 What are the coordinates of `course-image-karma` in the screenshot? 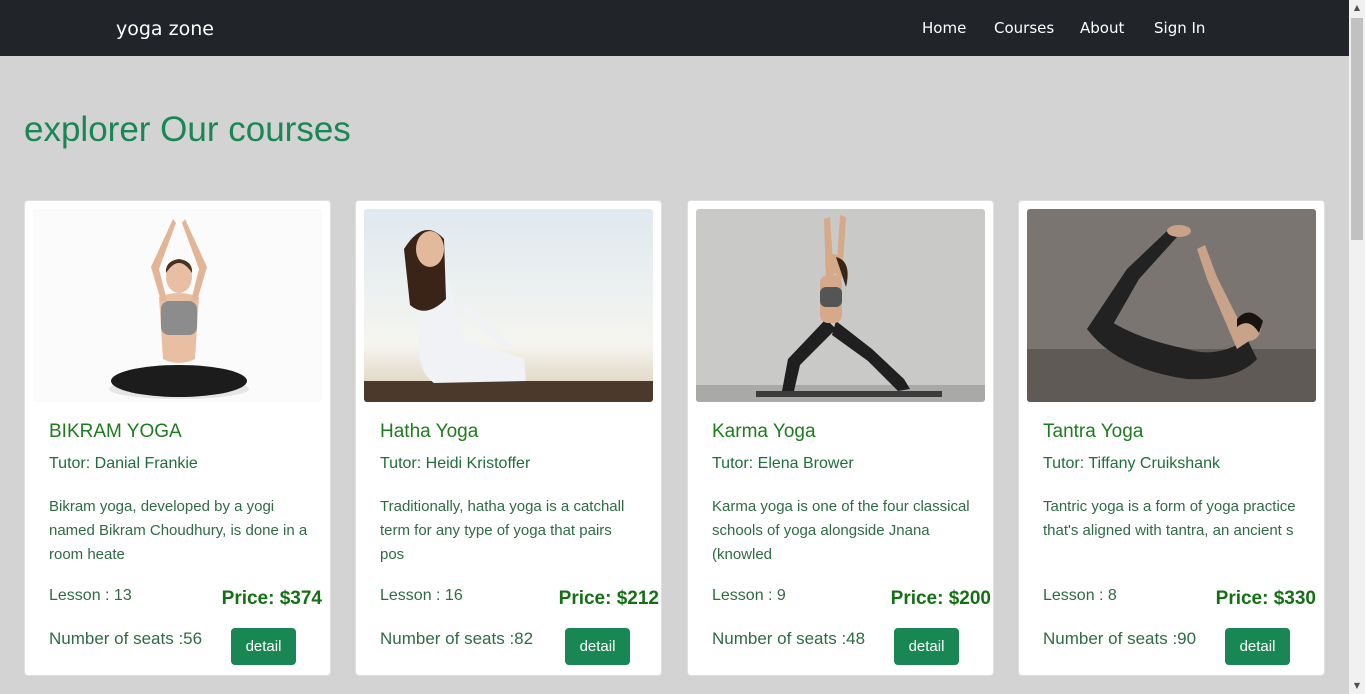 It's located at (840, 305).